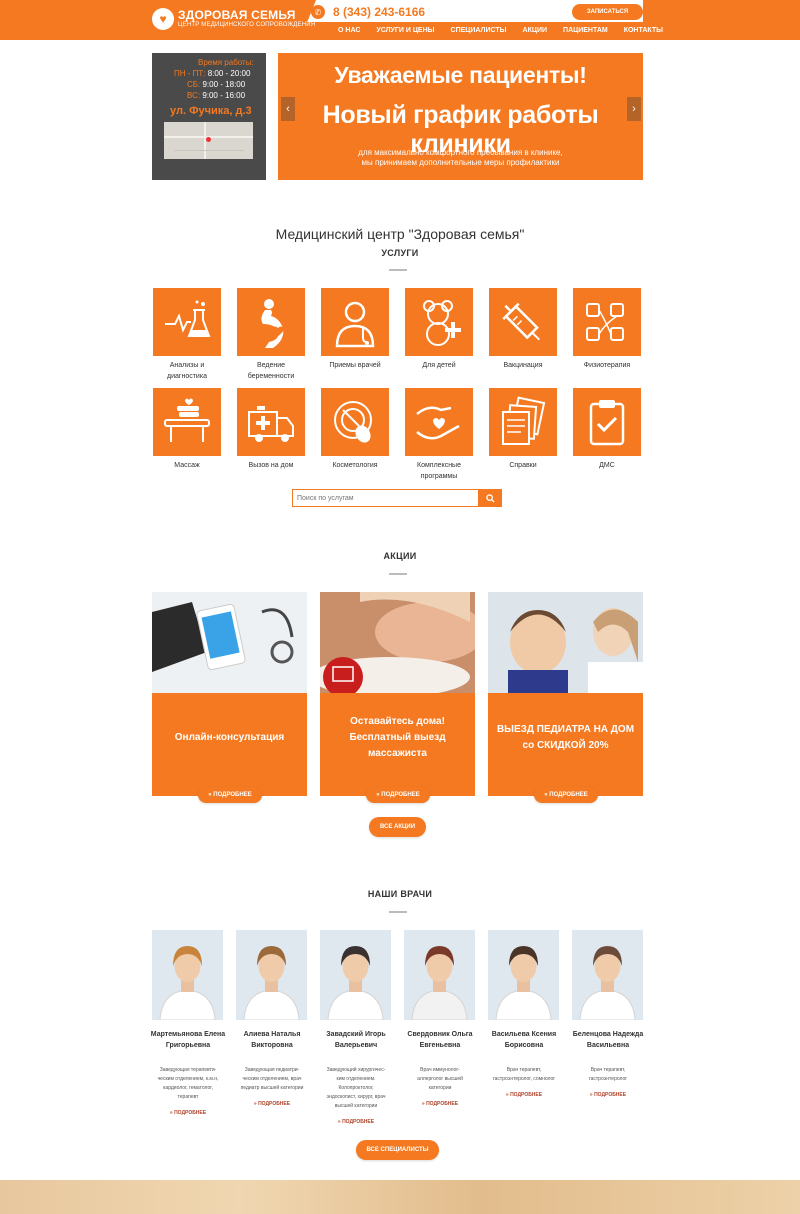  I want to click on logo-title: ЗДОРОВАЯ СЕМЬЯ, so click(237, 15).